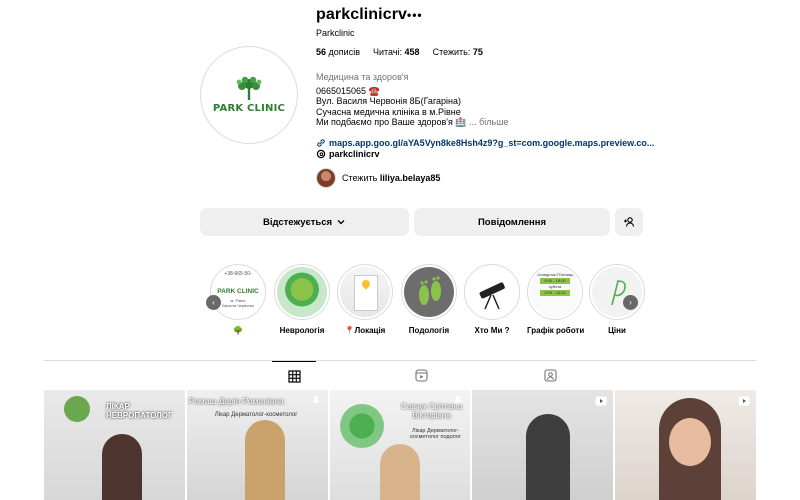 The height and width of the screenshot is (500, 800). What do you see at coordinates (321, 143) in the screenshot?
I see `link-icon` at bounding box center [321, 143].